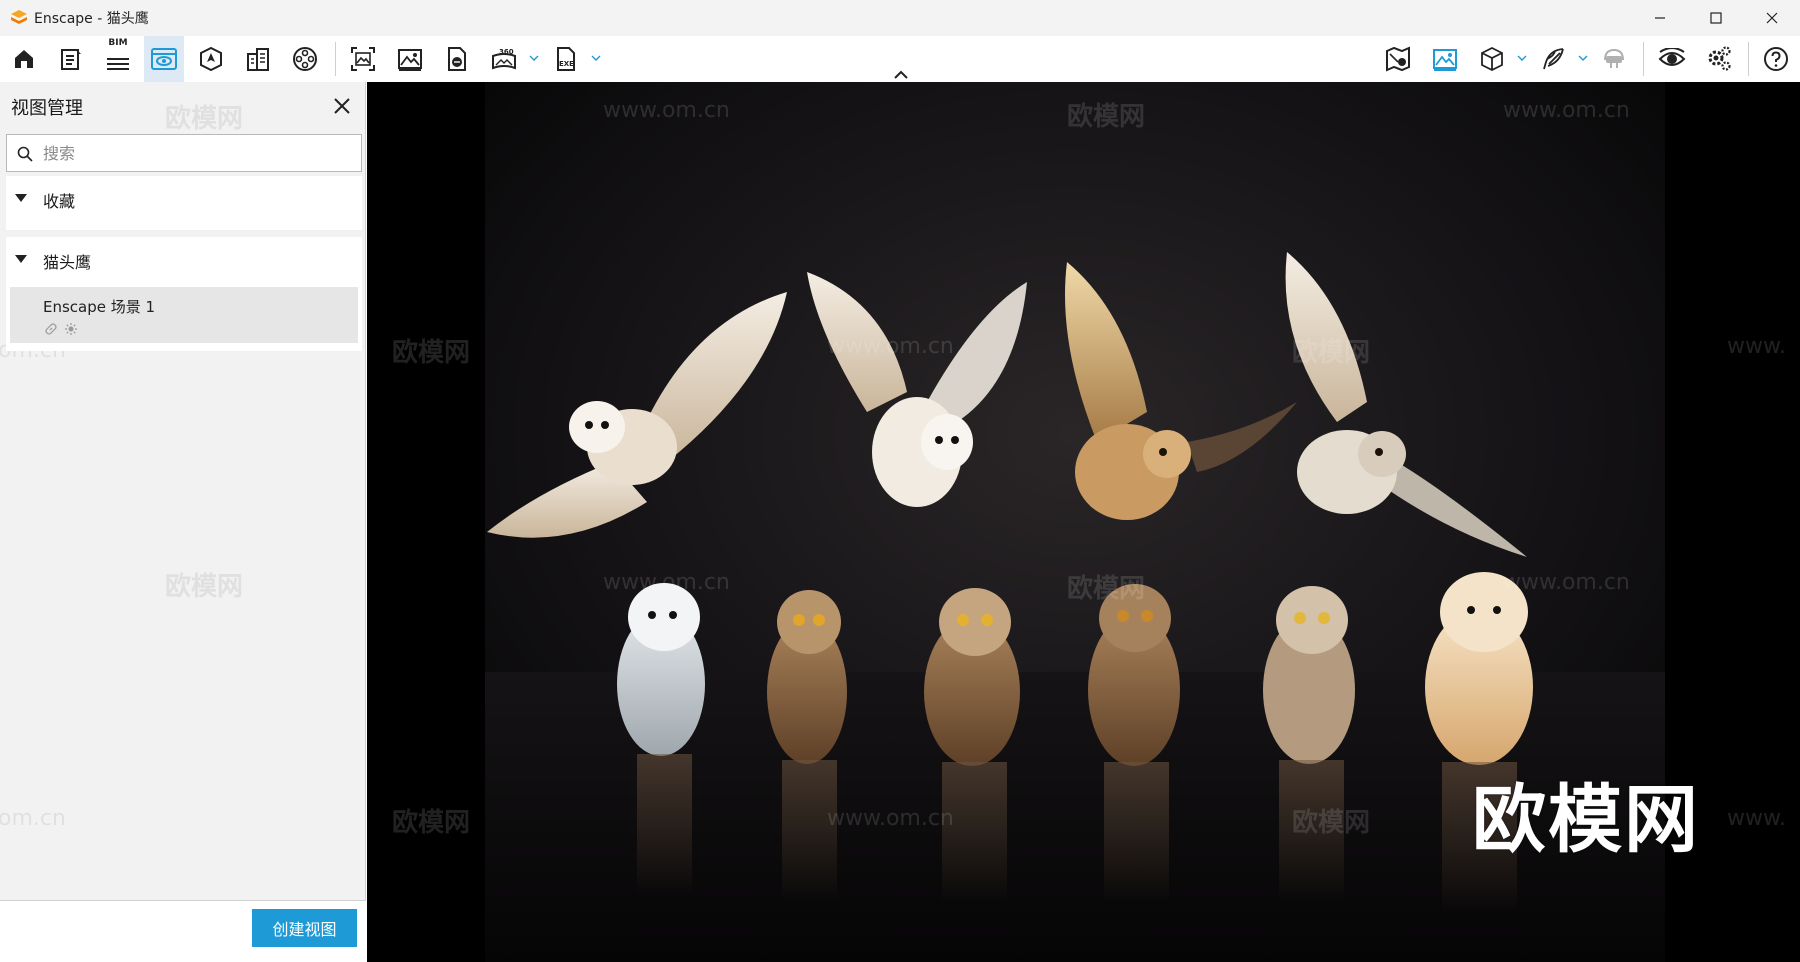  I want to click on close-icon, so click(1772, 18).